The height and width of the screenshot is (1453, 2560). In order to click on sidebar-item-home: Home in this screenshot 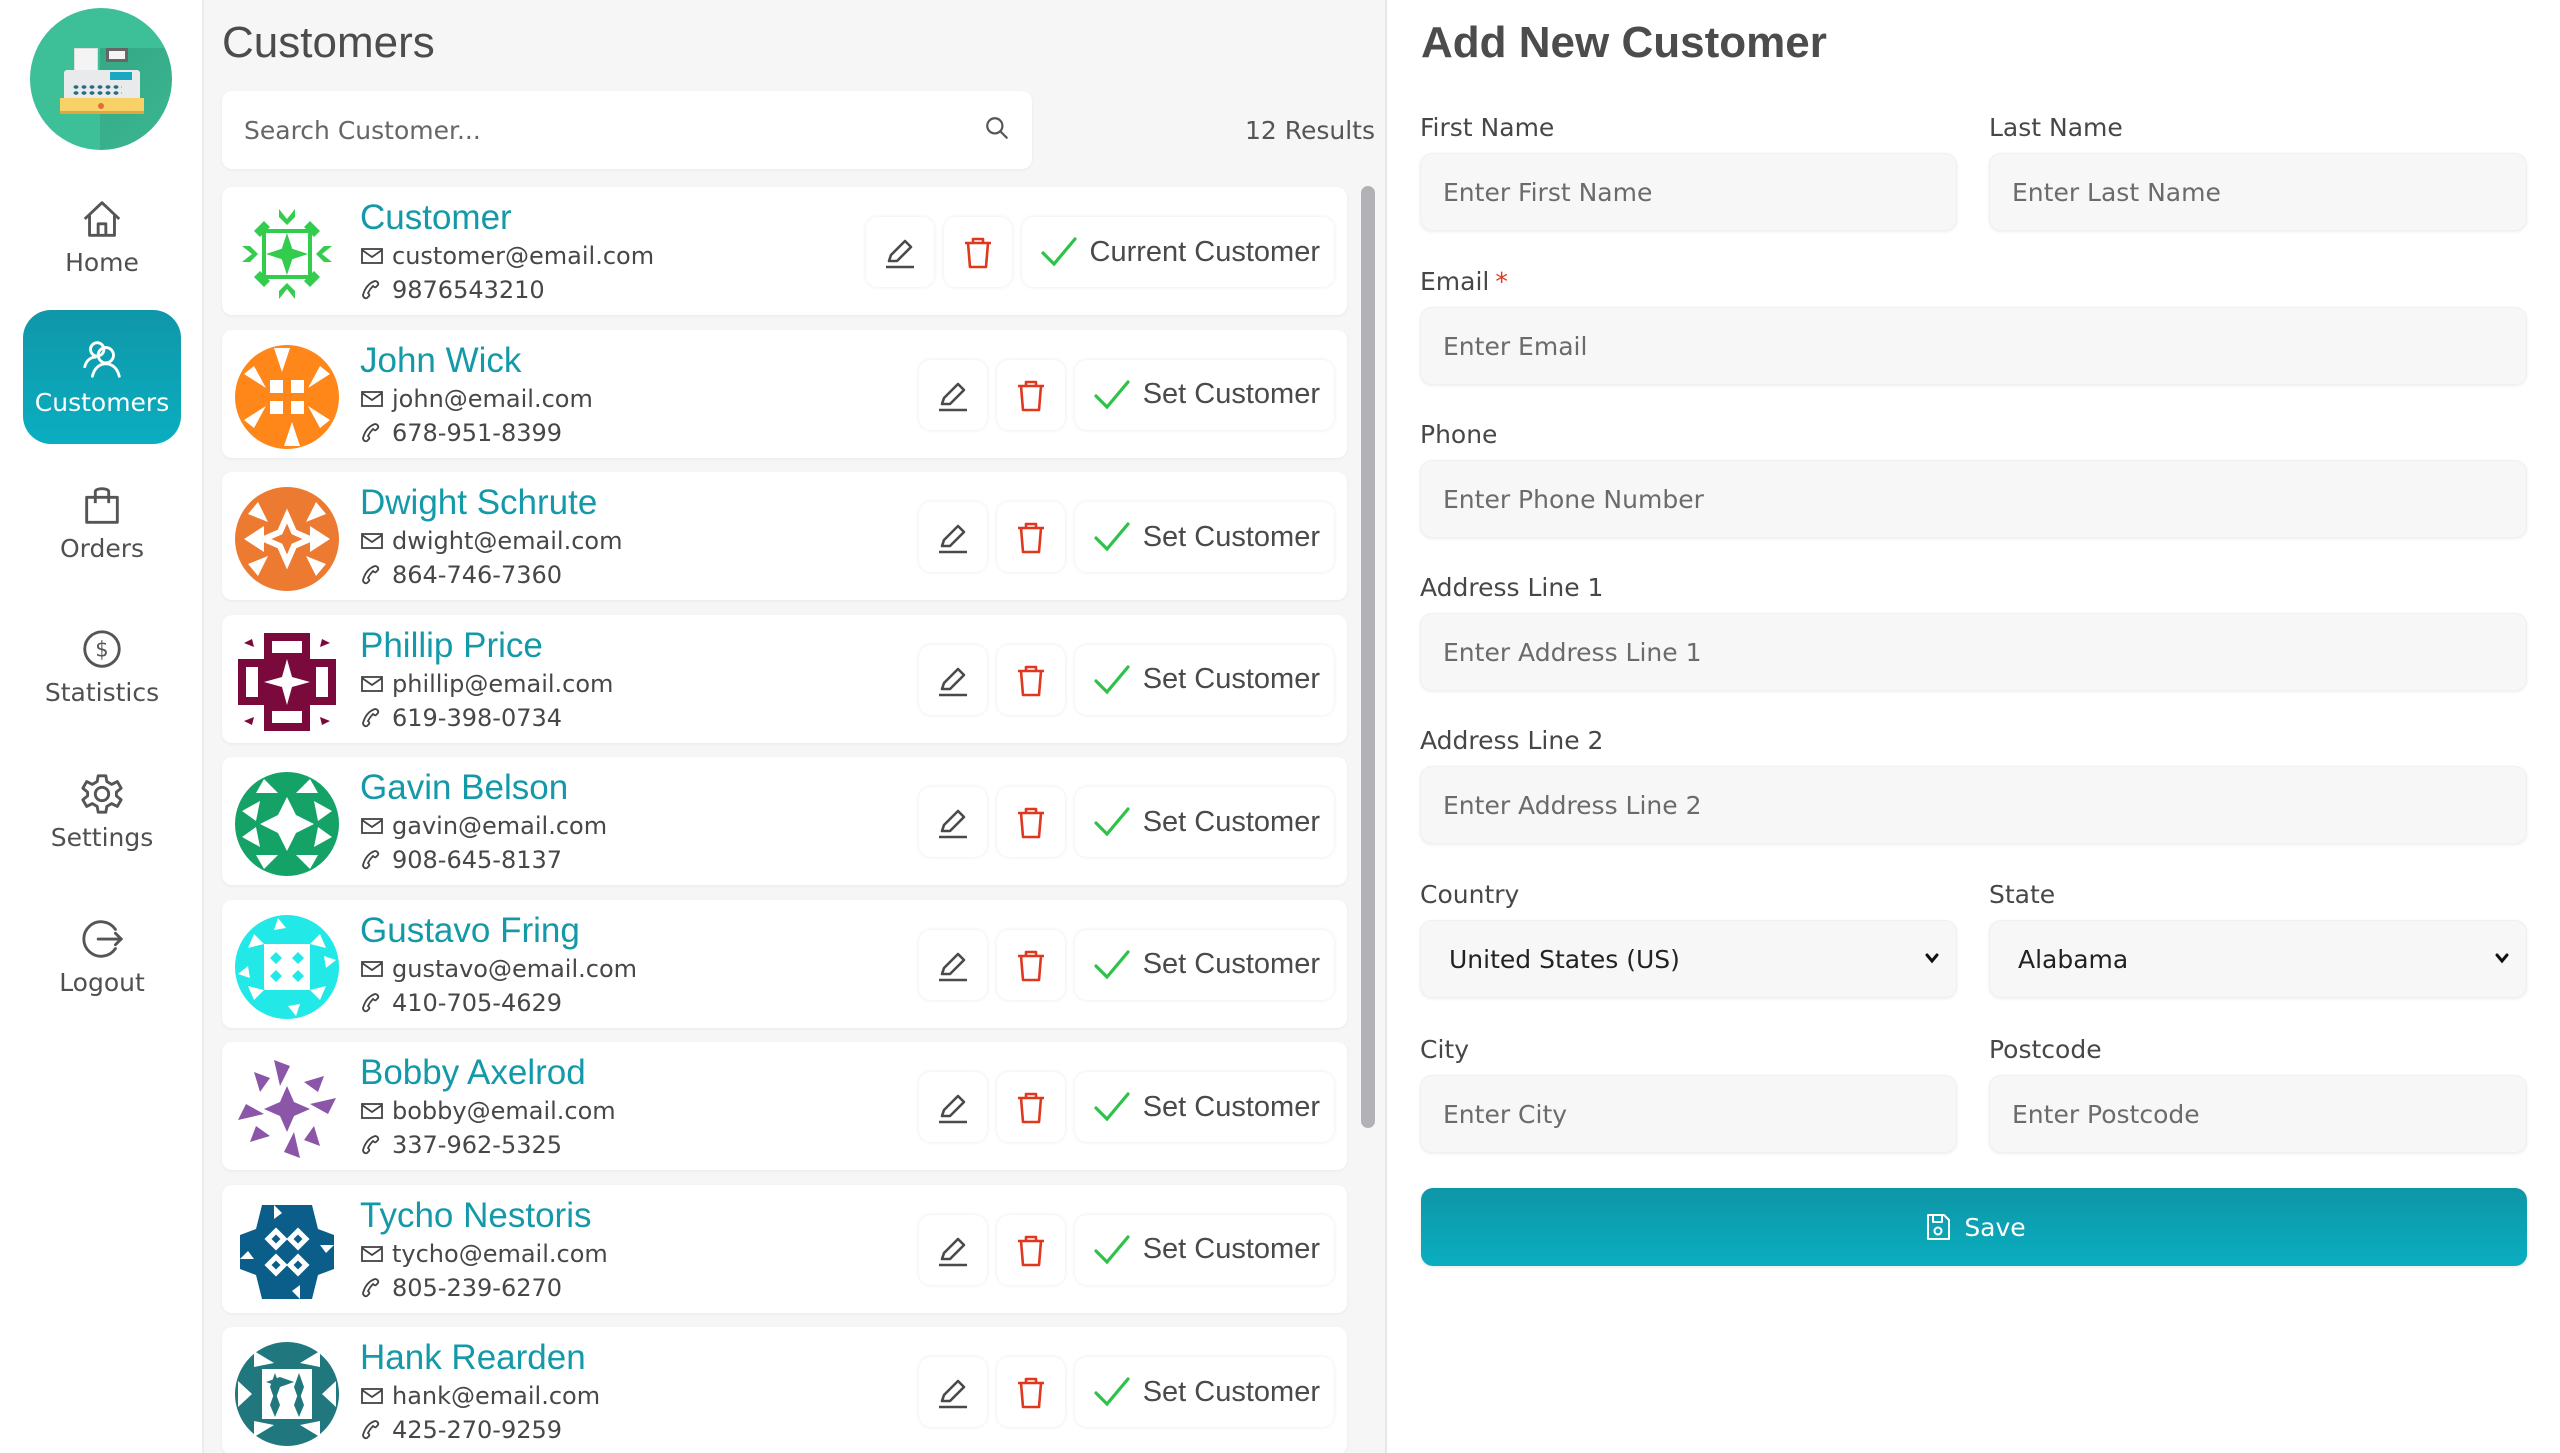, I will do `click(102, 237)`.